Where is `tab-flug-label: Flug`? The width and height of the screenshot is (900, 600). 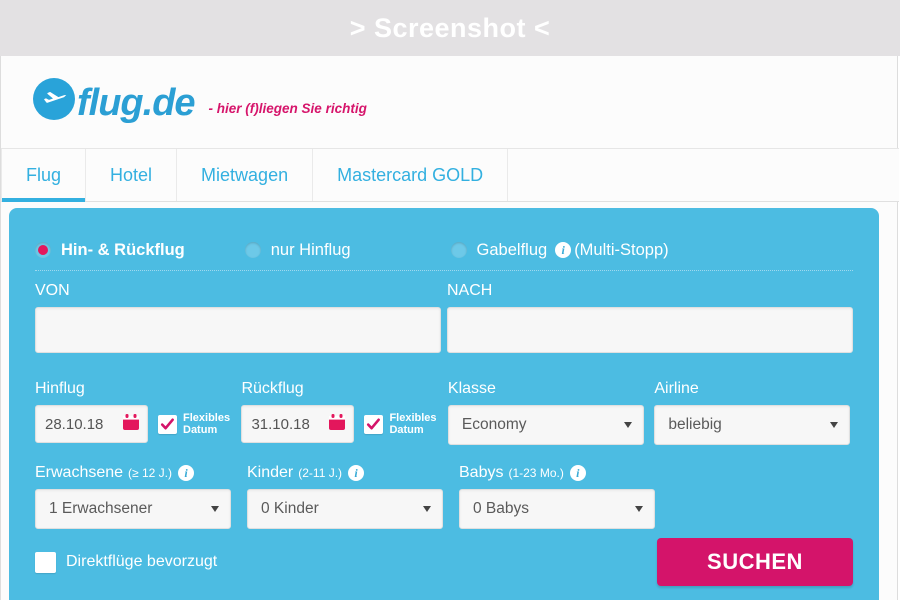
tab-flug-label: Flug is located at coordinates (44, 174).